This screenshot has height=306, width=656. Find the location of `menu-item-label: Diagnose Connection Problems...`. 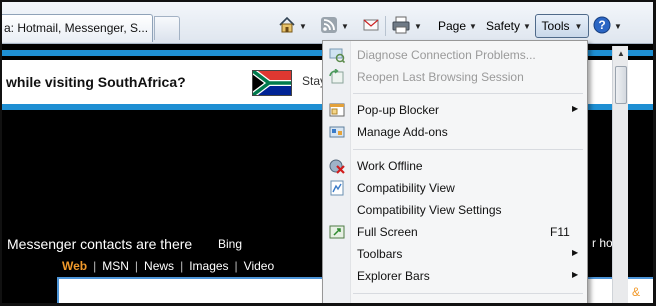

menu-item-label: Diagnose Connection Problems... is located at coordinates (446, 55).